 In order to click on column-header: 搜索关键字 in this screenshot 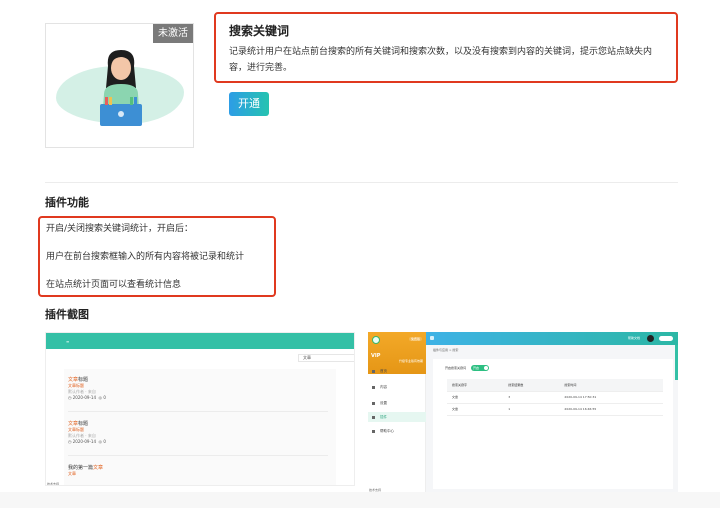, I will do `click(475, 385)`.